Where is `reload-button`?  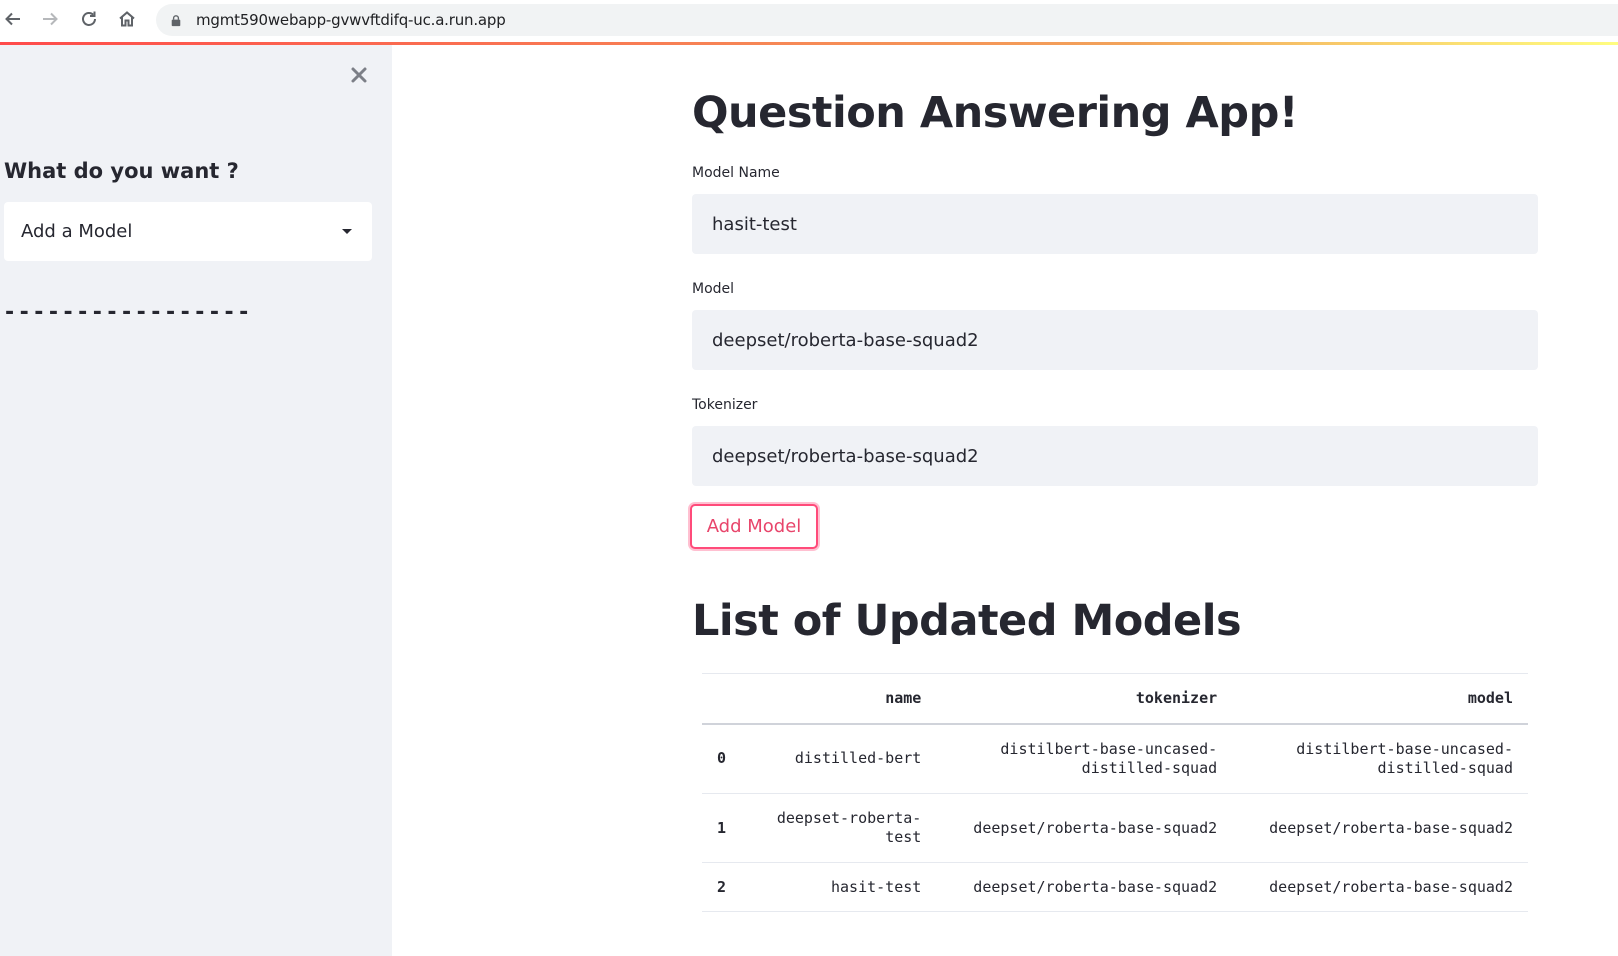
reload-button is located at coordinates (89, 19).